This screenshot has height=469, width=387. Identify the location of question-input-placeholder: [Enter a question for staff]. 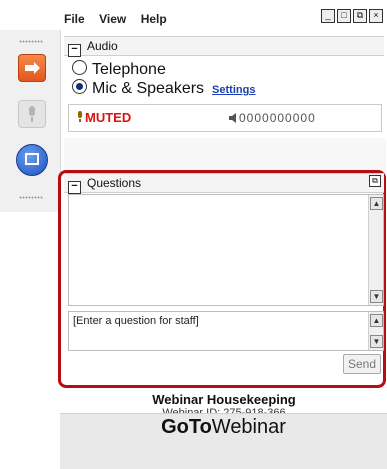
(136, 321).